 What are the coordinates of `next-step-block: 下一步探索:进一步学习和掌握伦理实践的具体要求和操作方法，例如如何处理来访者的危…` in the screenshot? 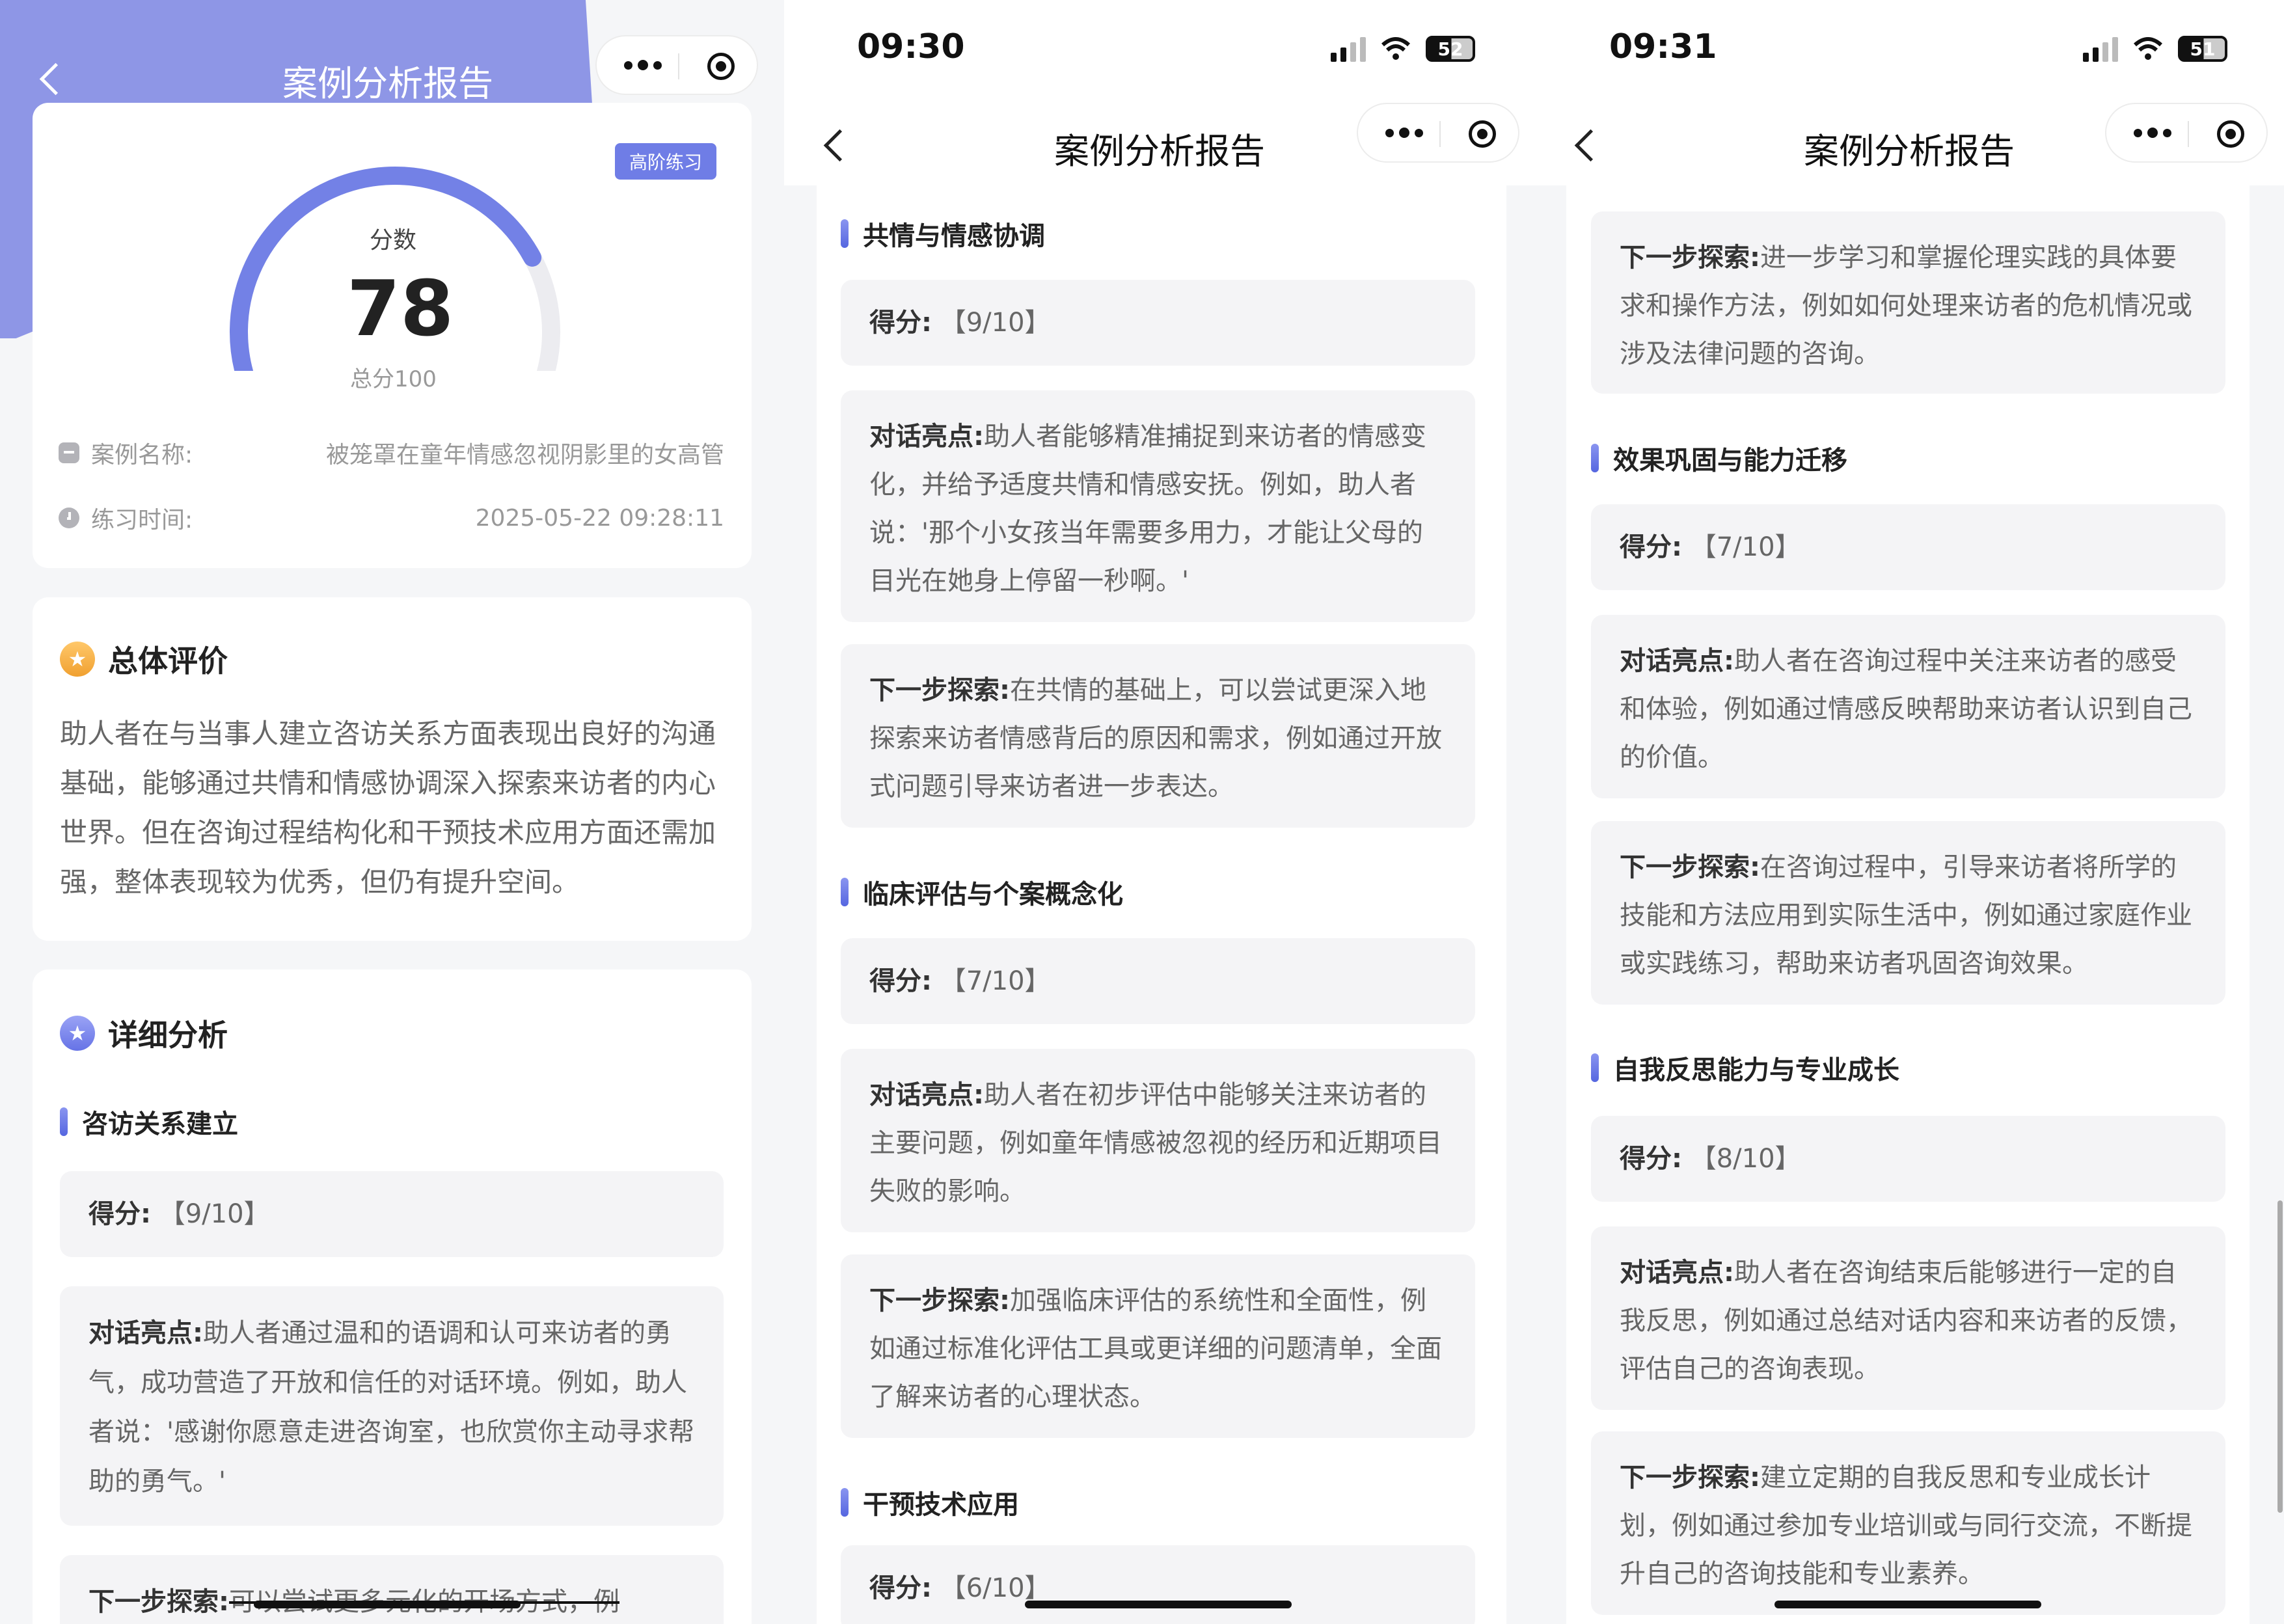 It's located at (1908, 302).